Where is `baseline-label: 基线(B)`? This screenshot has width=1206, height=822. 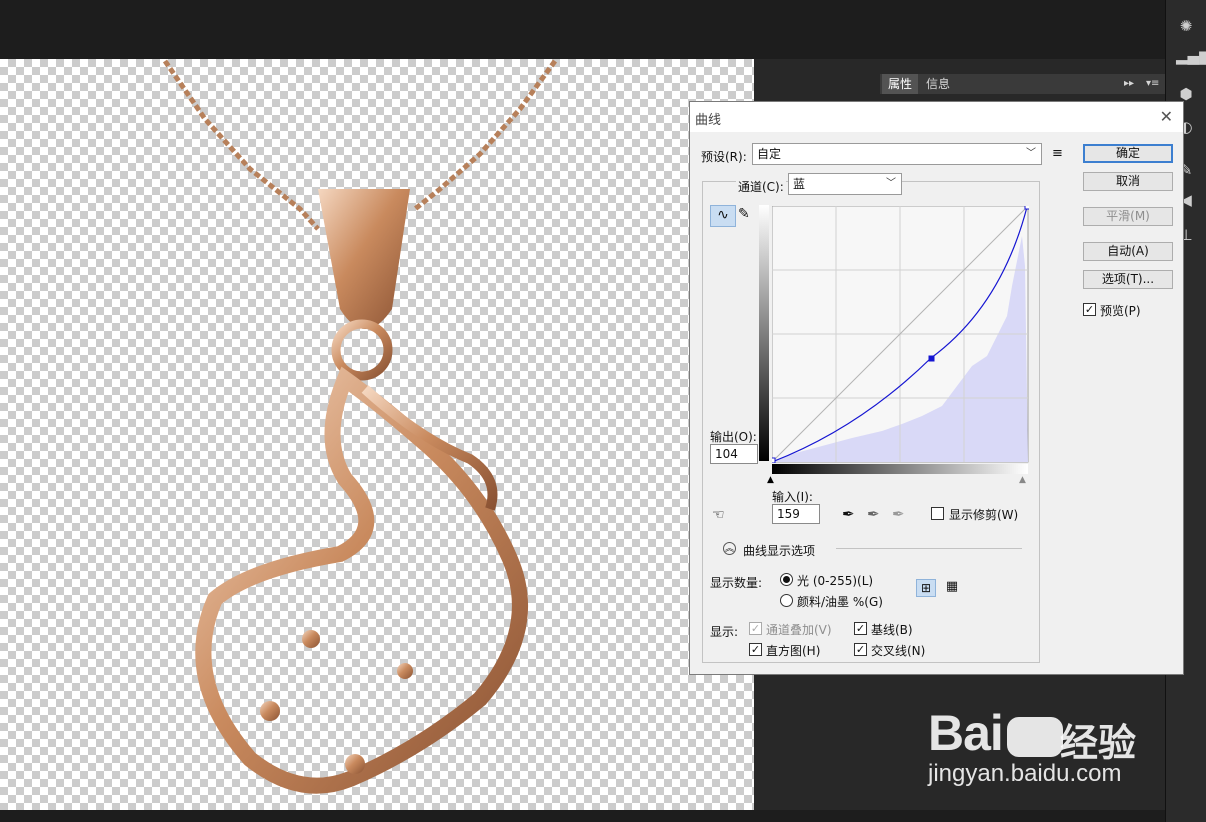
baseline-label: 基线(B) is located at coordinates (892, 630).